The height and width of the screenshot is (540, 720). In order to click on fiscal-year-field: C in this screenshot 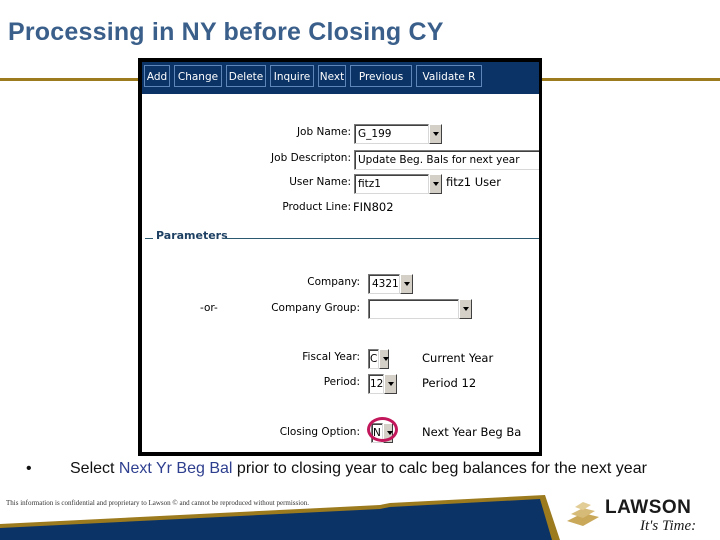, I will do `click(373, 359)`.